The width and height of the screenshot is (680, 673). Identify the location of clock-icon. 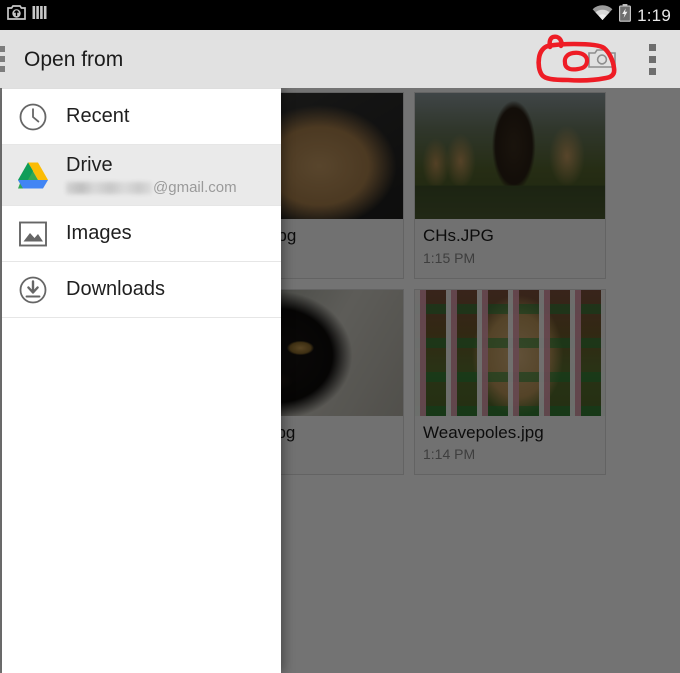
(33, 117).